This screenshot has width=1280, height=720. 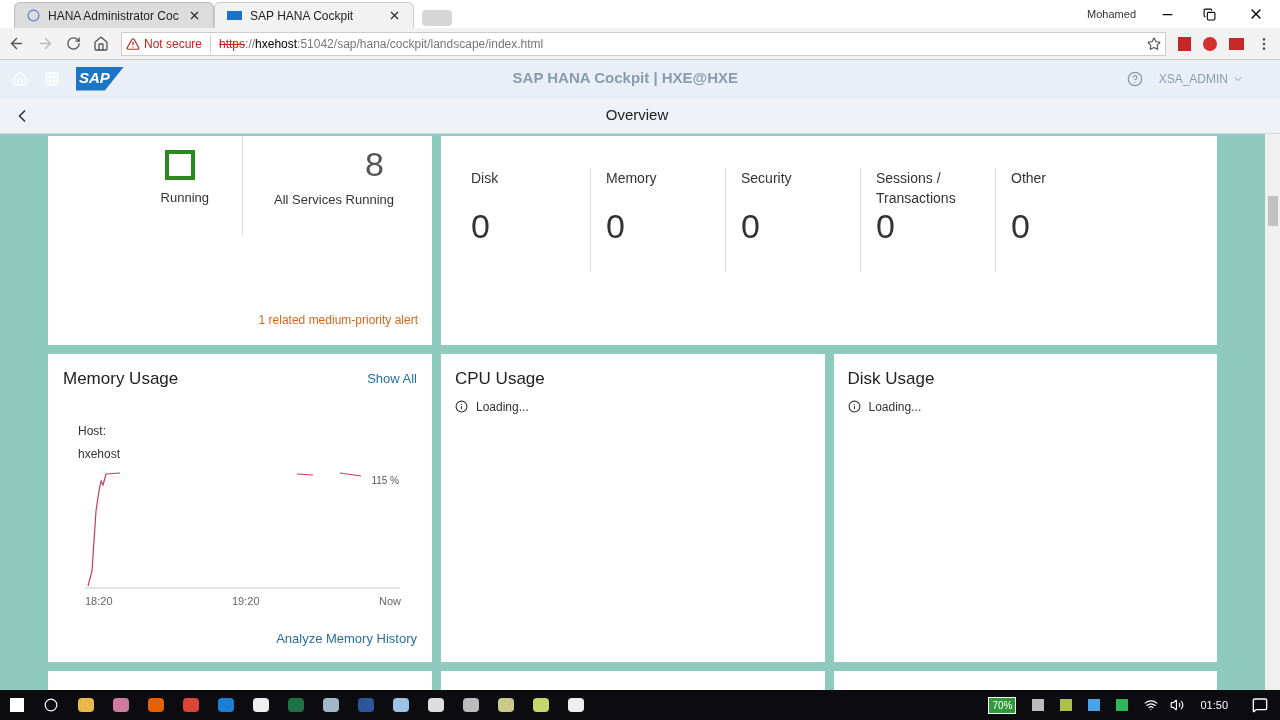 I want to click on show-all-link: Show All, so click(x=392, y=379).